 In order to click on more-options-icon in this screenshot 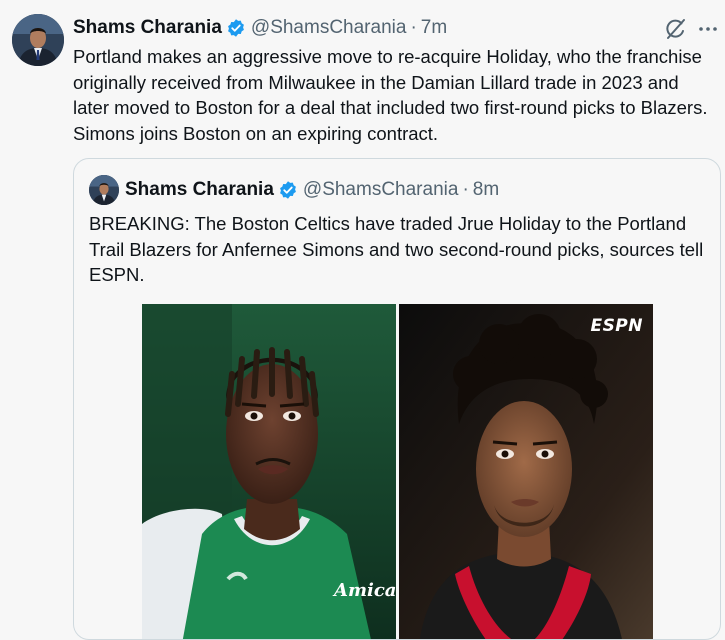, I will do `click(708, 29)`.